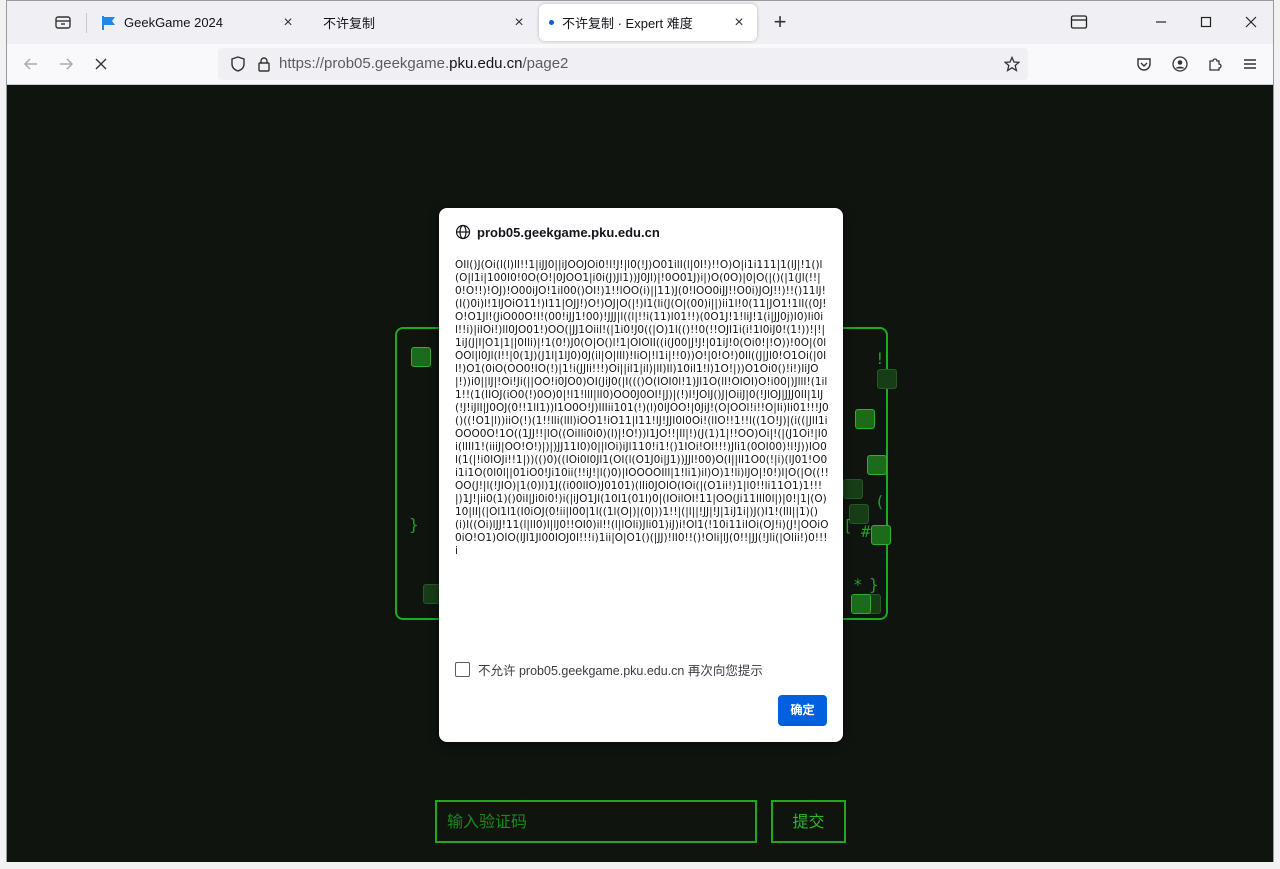 The image size is (1280, 869). Describe the element at coordinates (364, 63) in the screenshot. I see `url-prefix: https://prob05.geekgame.` at that location.